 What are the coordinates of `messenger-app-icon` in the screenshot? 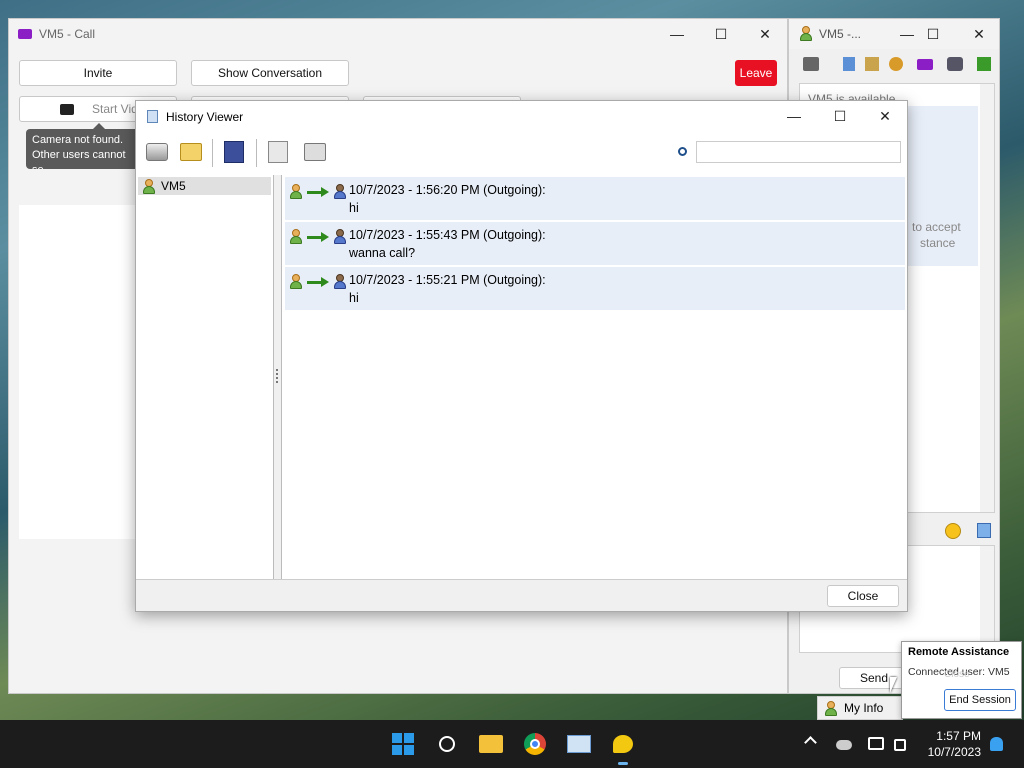 It's located at (623, 744).